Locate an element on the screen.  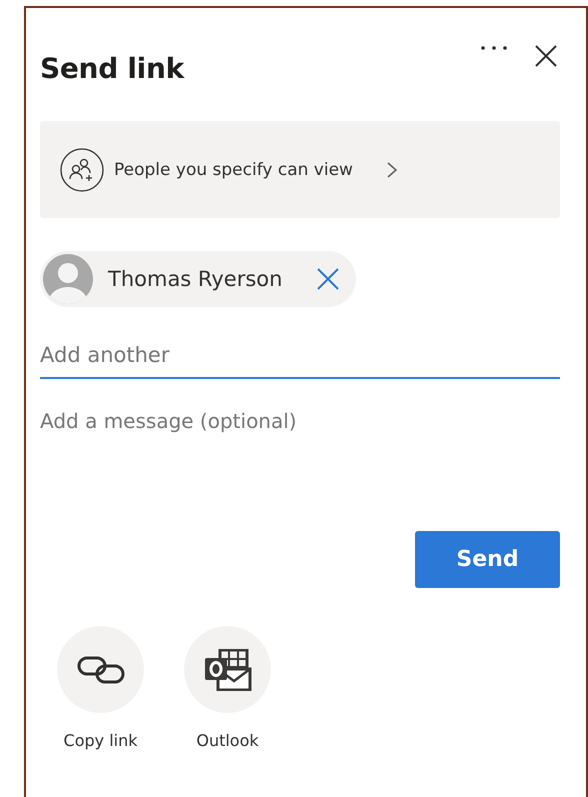
mail-app-icon is located at coordinates (228, 669).